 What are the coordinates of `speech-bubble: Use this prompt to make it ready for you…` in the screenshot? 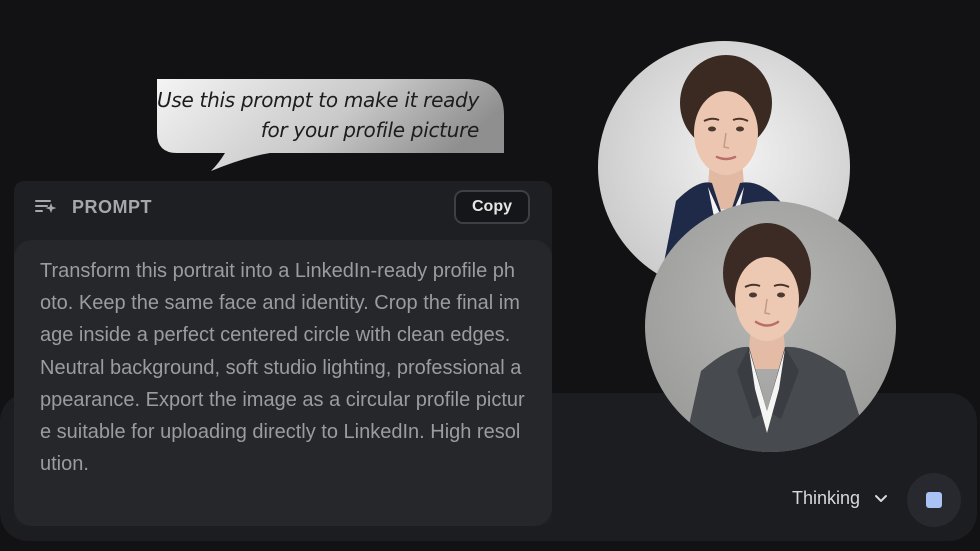 It's located at (330, 125).